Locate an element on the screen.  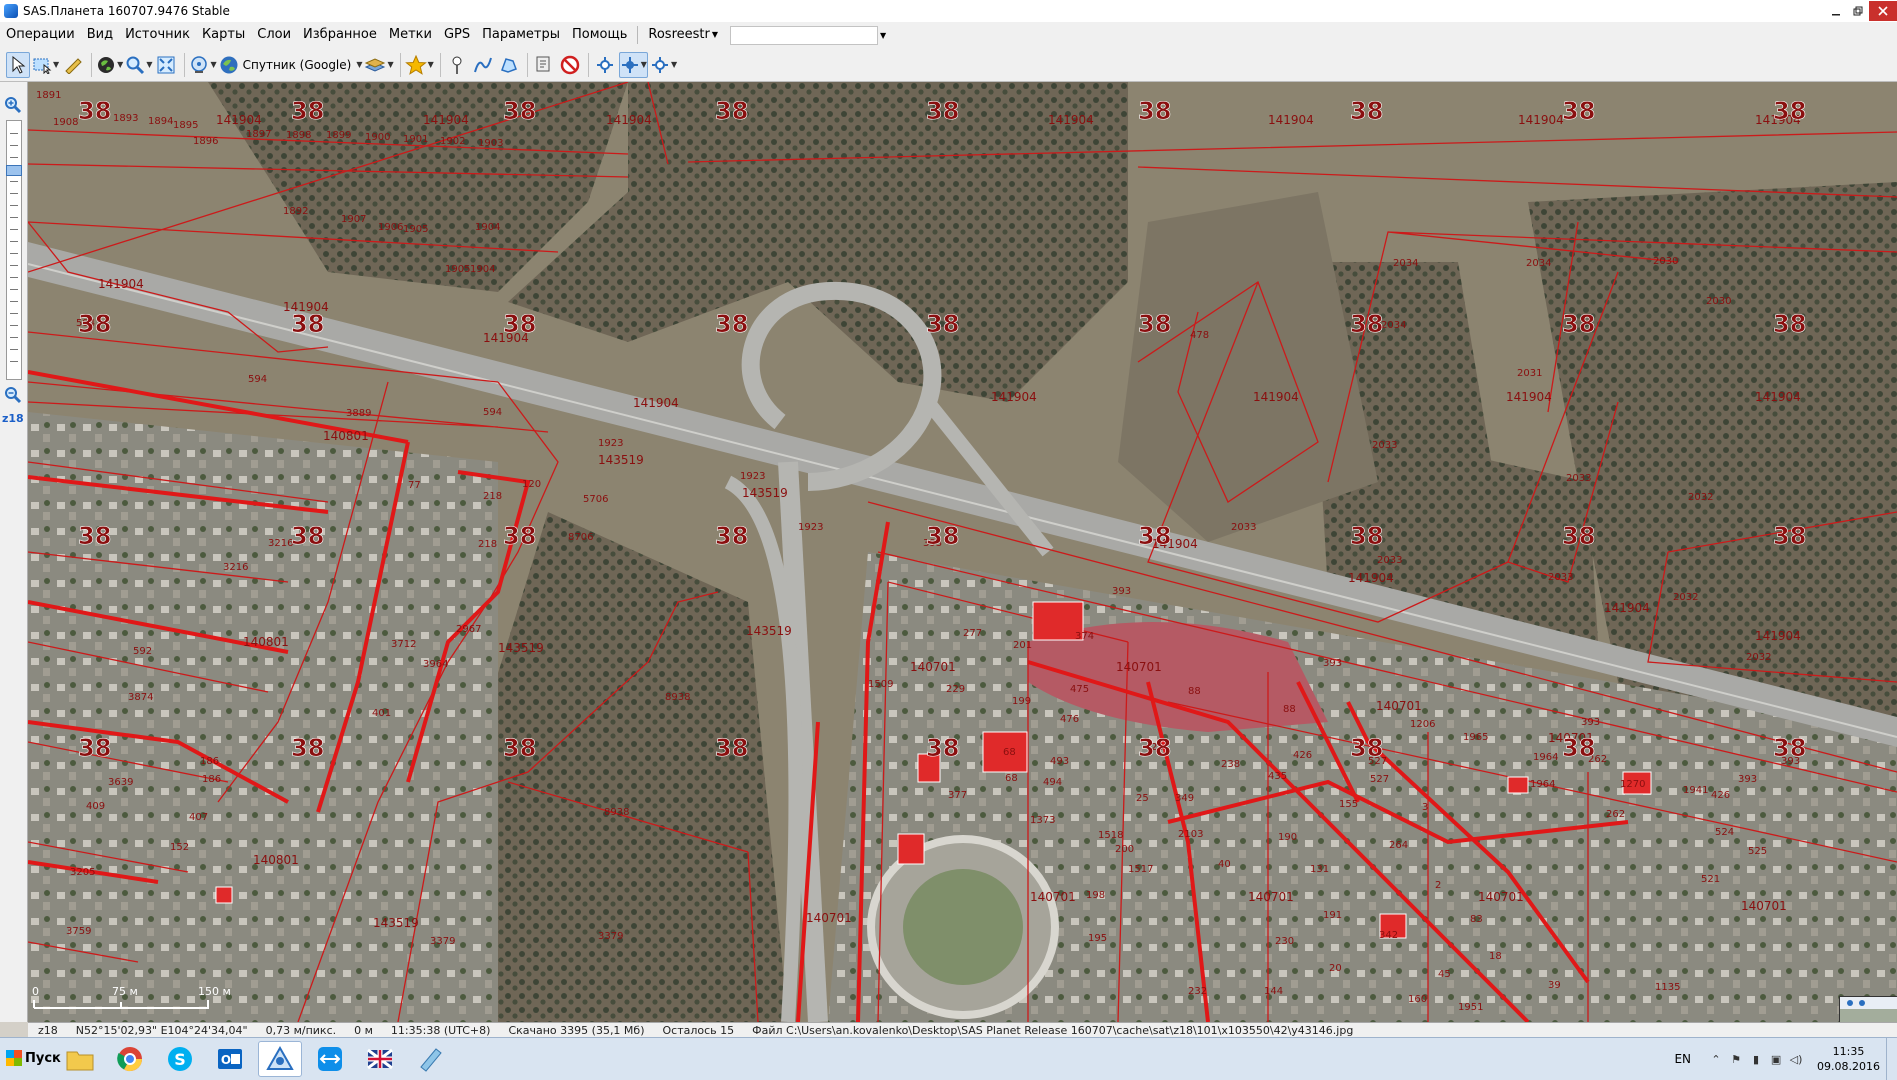
fullscreen-button is located at coordinates (166, 65).